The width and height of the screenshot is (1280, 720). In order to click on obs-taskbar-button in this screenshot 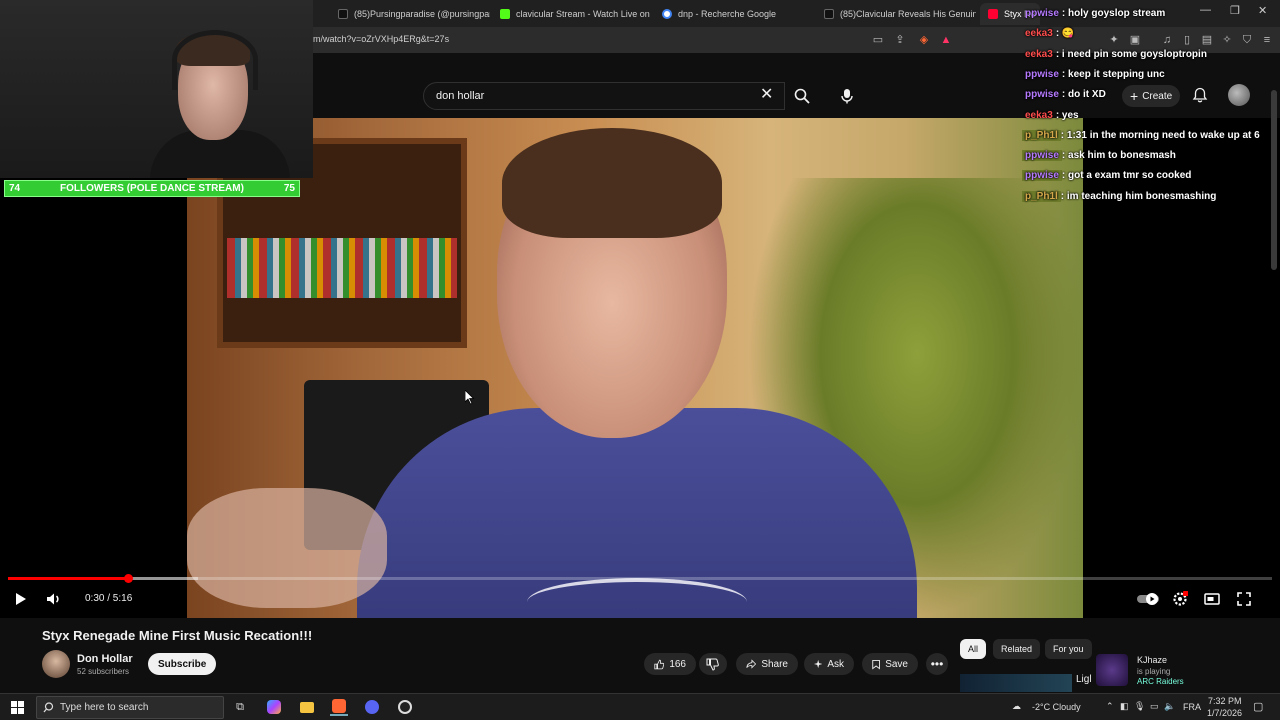, I will do `click(405, 707)`.